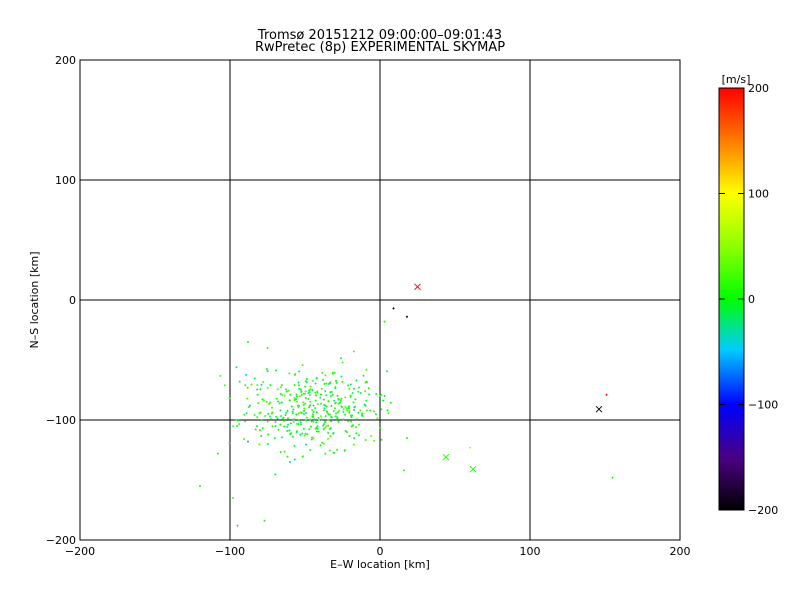  What do you see at coordinates (65, 60) in the screenshot?
I see `y-tick-label: 200` at bounding box center [65, 60].